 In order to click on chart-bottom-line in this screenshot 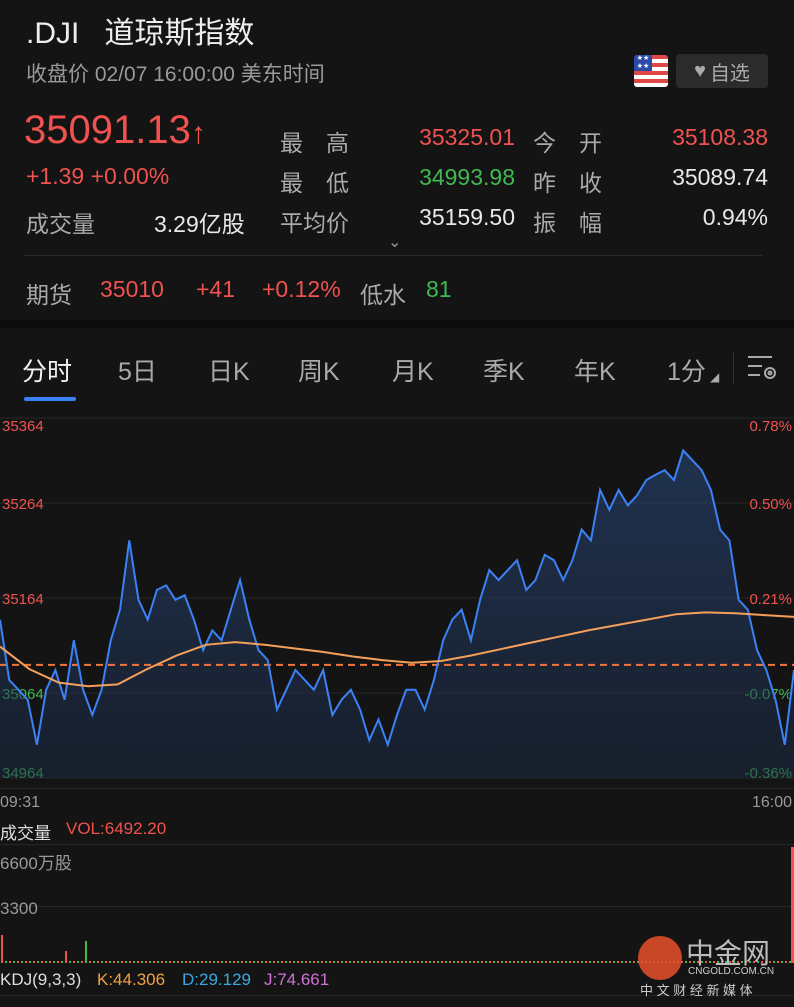, I will do `click(397, 788)`.